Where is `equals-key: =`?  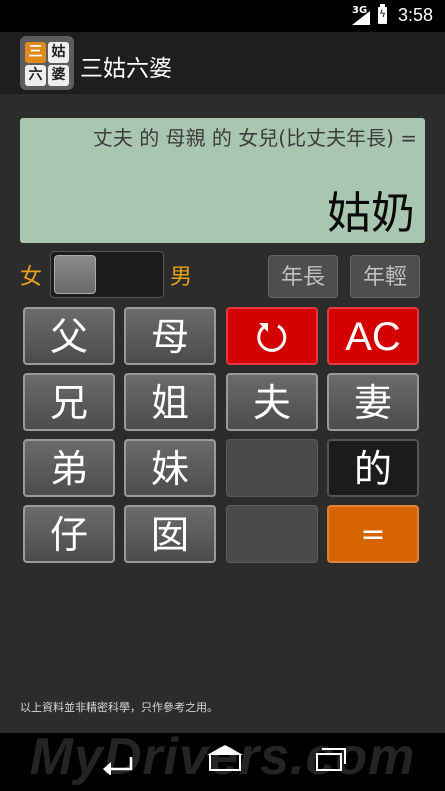 equals-key: = is located at coordinates (373, 534).